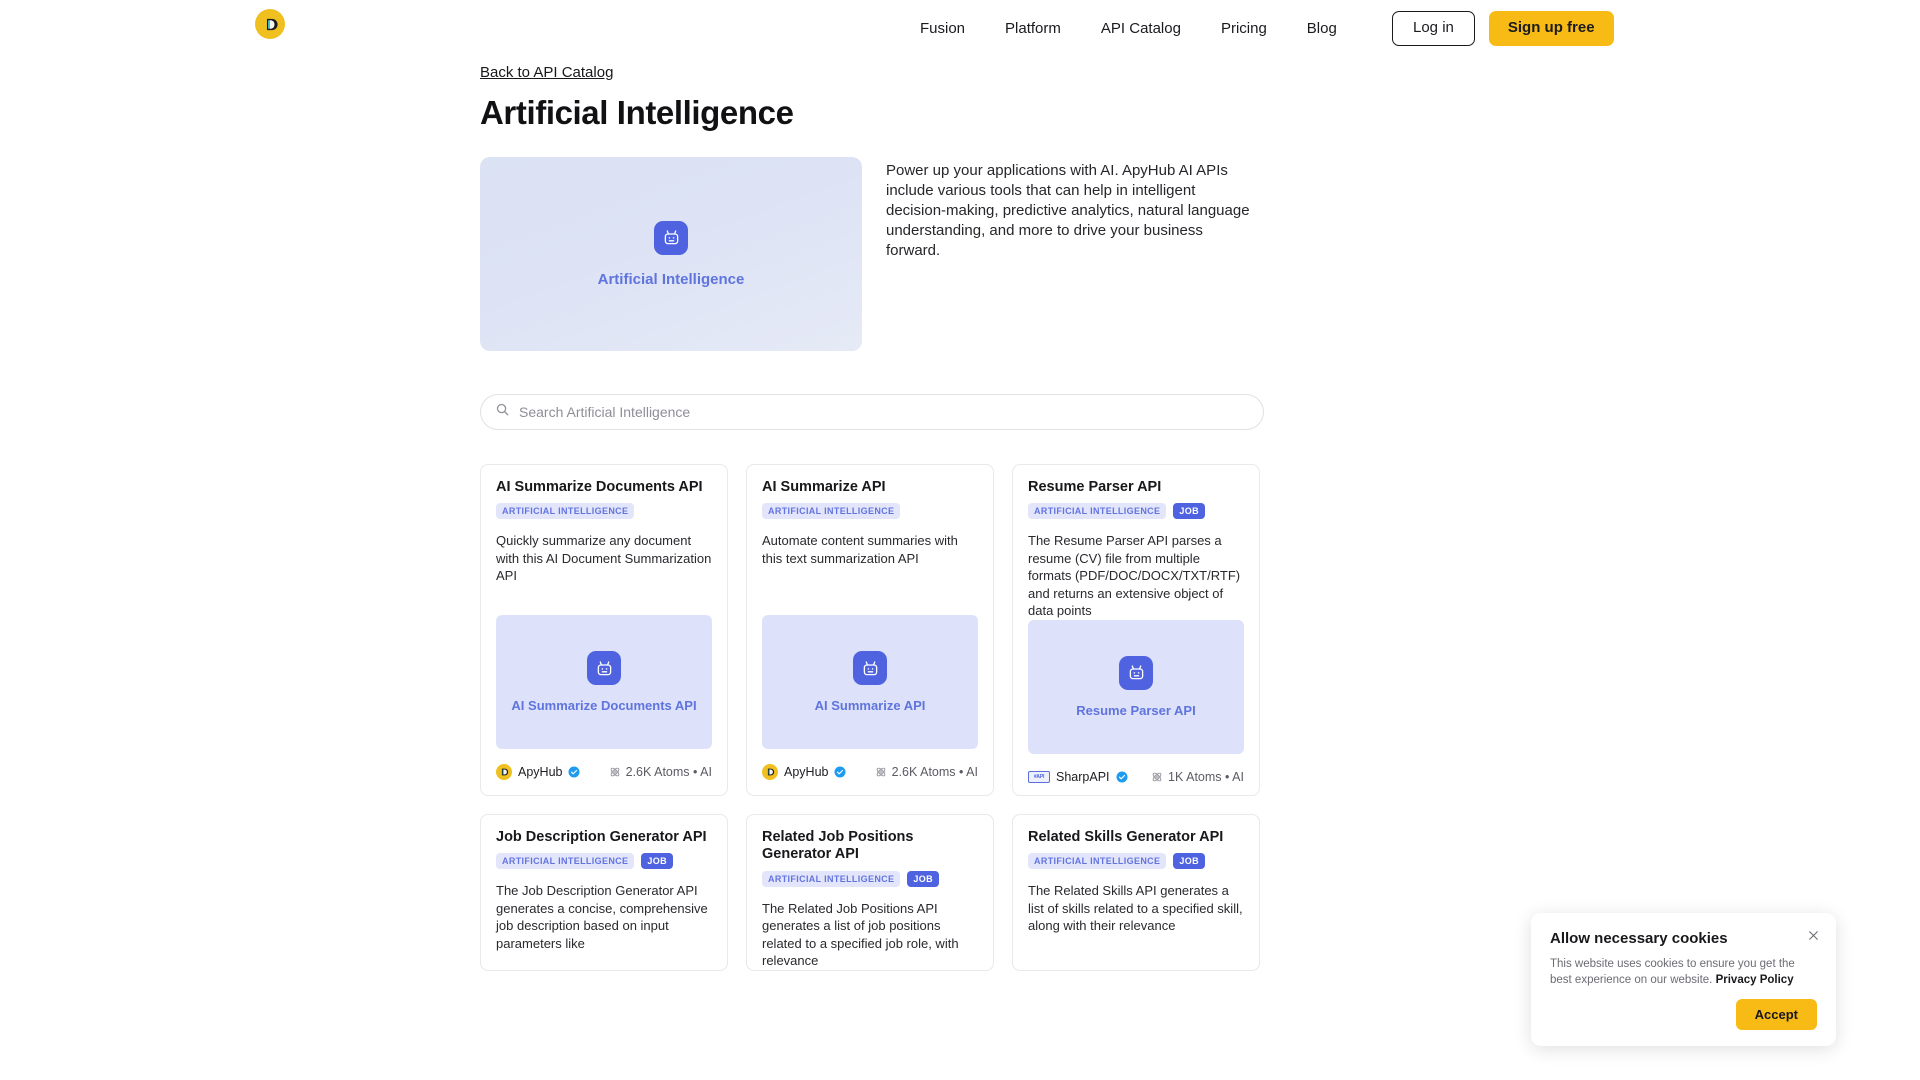 Image resolution: width=1920 pixels, height=1080 pixels. I want to click on search-box, so click(872, 412).